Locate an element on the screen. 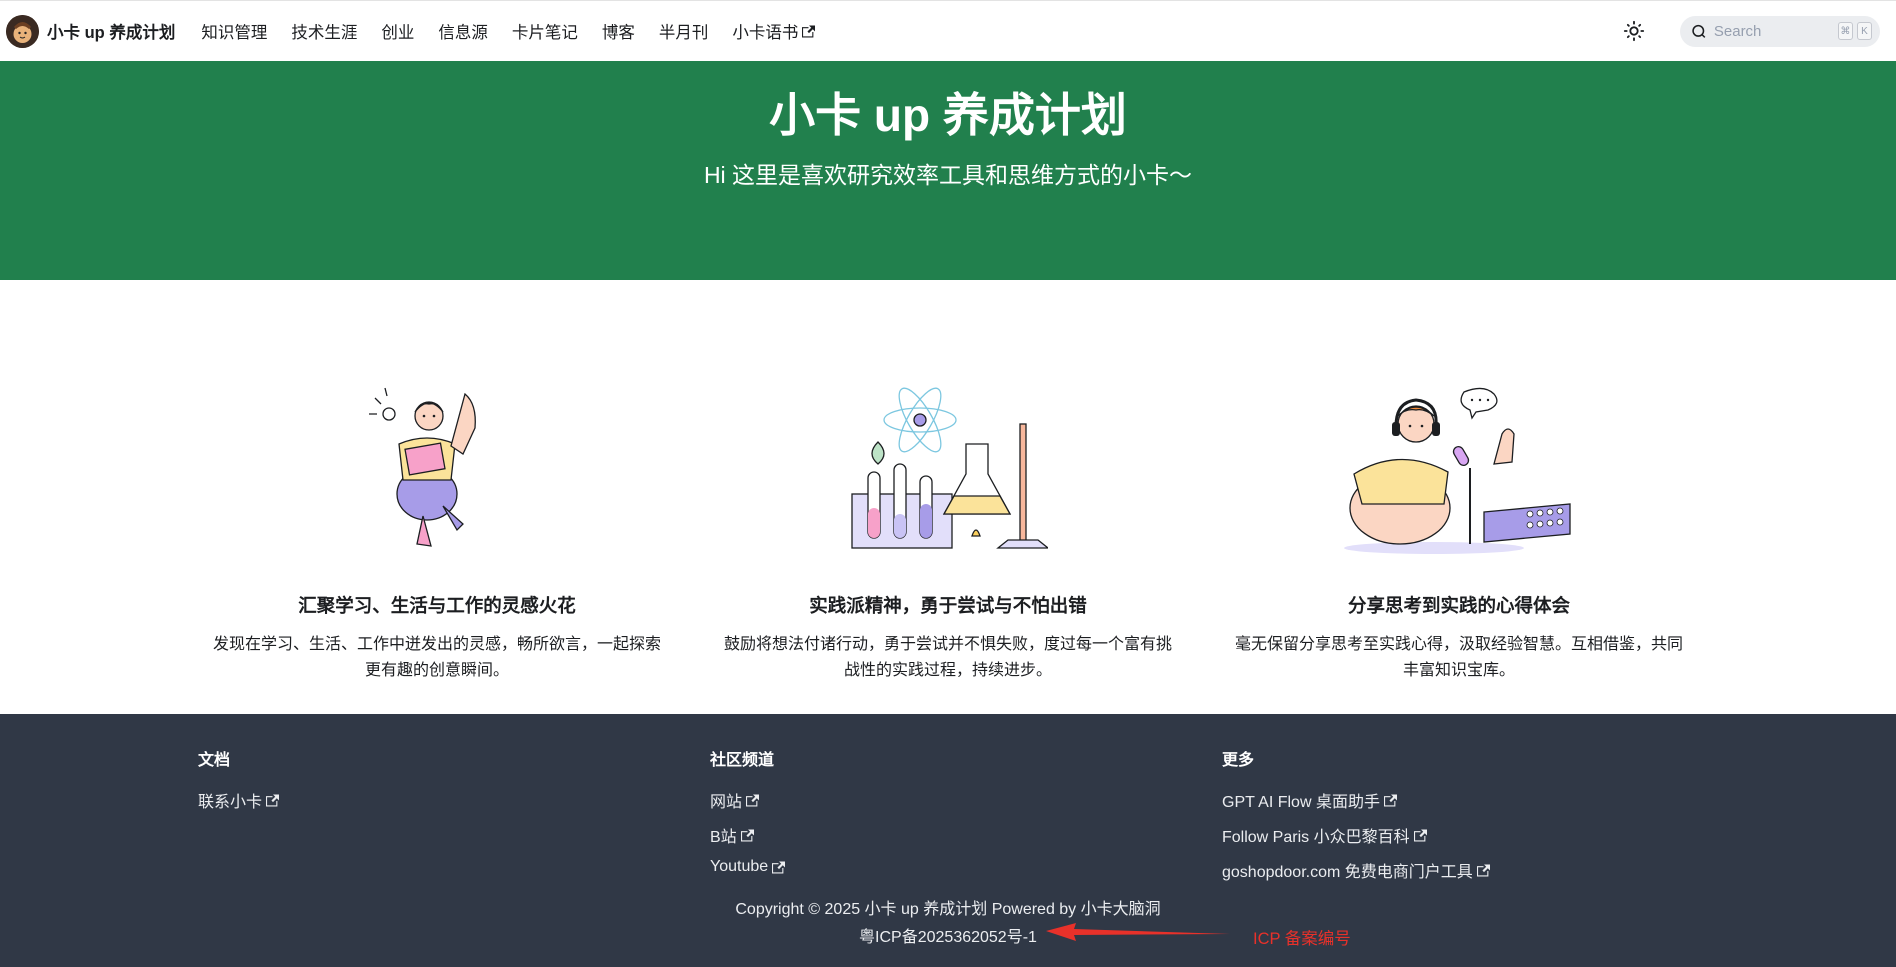 Image resolution: width=1896 pixels, height=967 pixels. nav-item-startup: 创业 is located at coordinates (397, 31).